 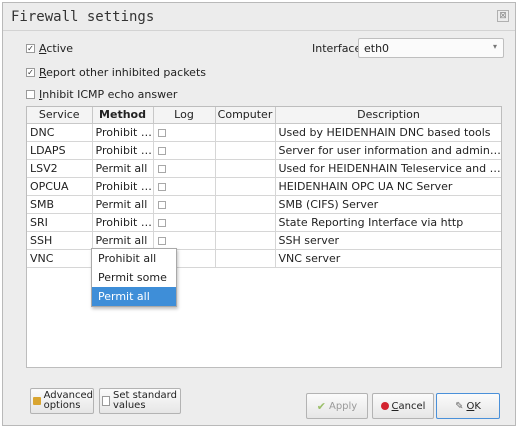 I want to click on service-cell: SRI, so click(x=60, y=222).